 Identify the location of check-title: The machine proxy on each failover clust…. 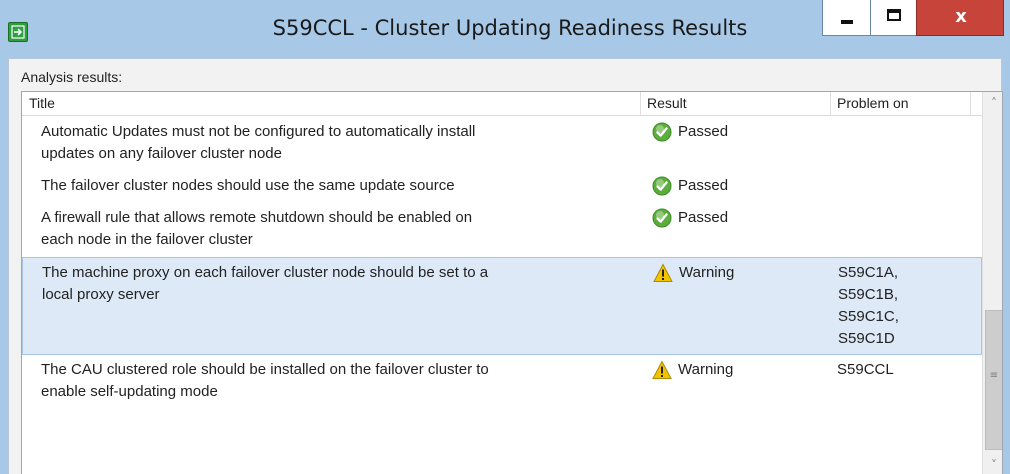
(342, 284).